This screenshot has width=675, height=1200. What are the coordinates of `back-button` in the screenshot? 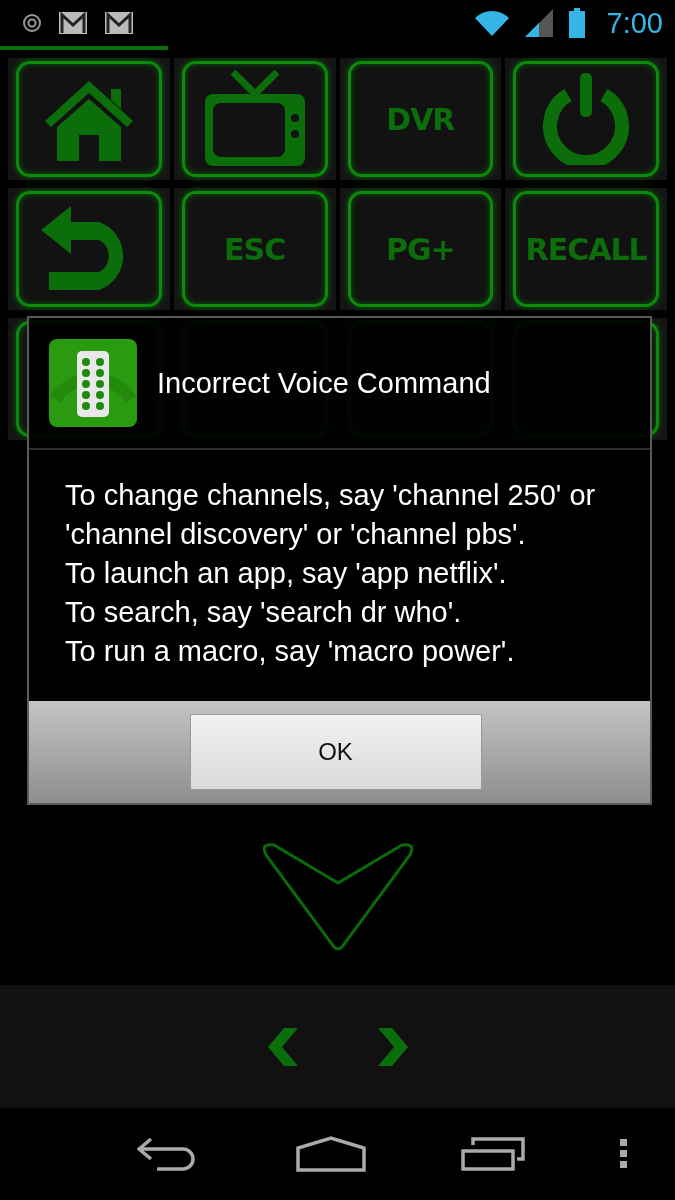 It's located at (89, 249).